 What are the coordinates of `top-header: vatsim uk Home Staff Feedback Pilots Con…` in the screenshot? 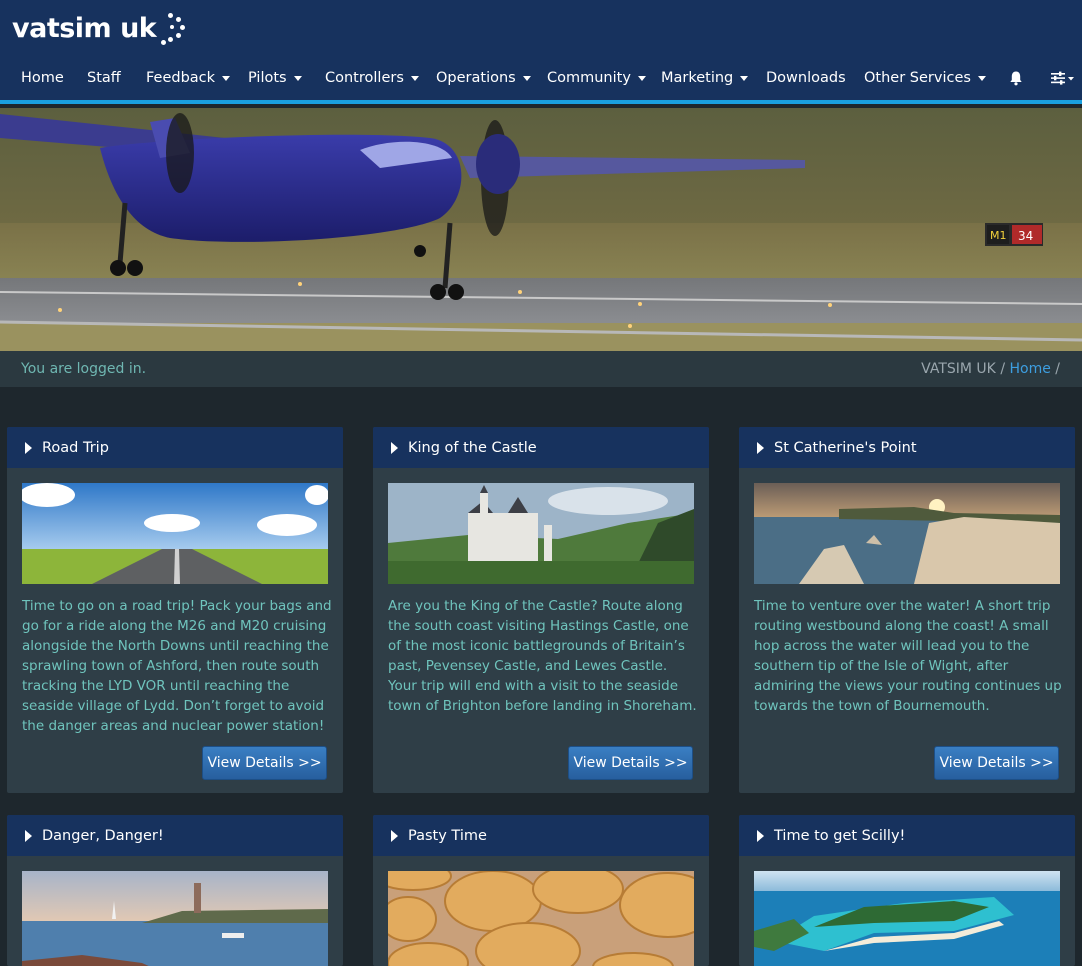 It's located at (541, 52).